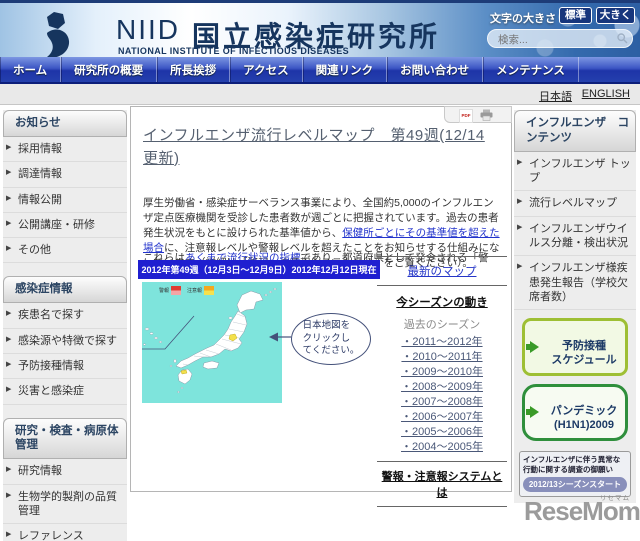 This screenshot has width=640, height=541. I want to click on click-map-bubble: 日本地図を クリックし てください。, so click(331, 339).